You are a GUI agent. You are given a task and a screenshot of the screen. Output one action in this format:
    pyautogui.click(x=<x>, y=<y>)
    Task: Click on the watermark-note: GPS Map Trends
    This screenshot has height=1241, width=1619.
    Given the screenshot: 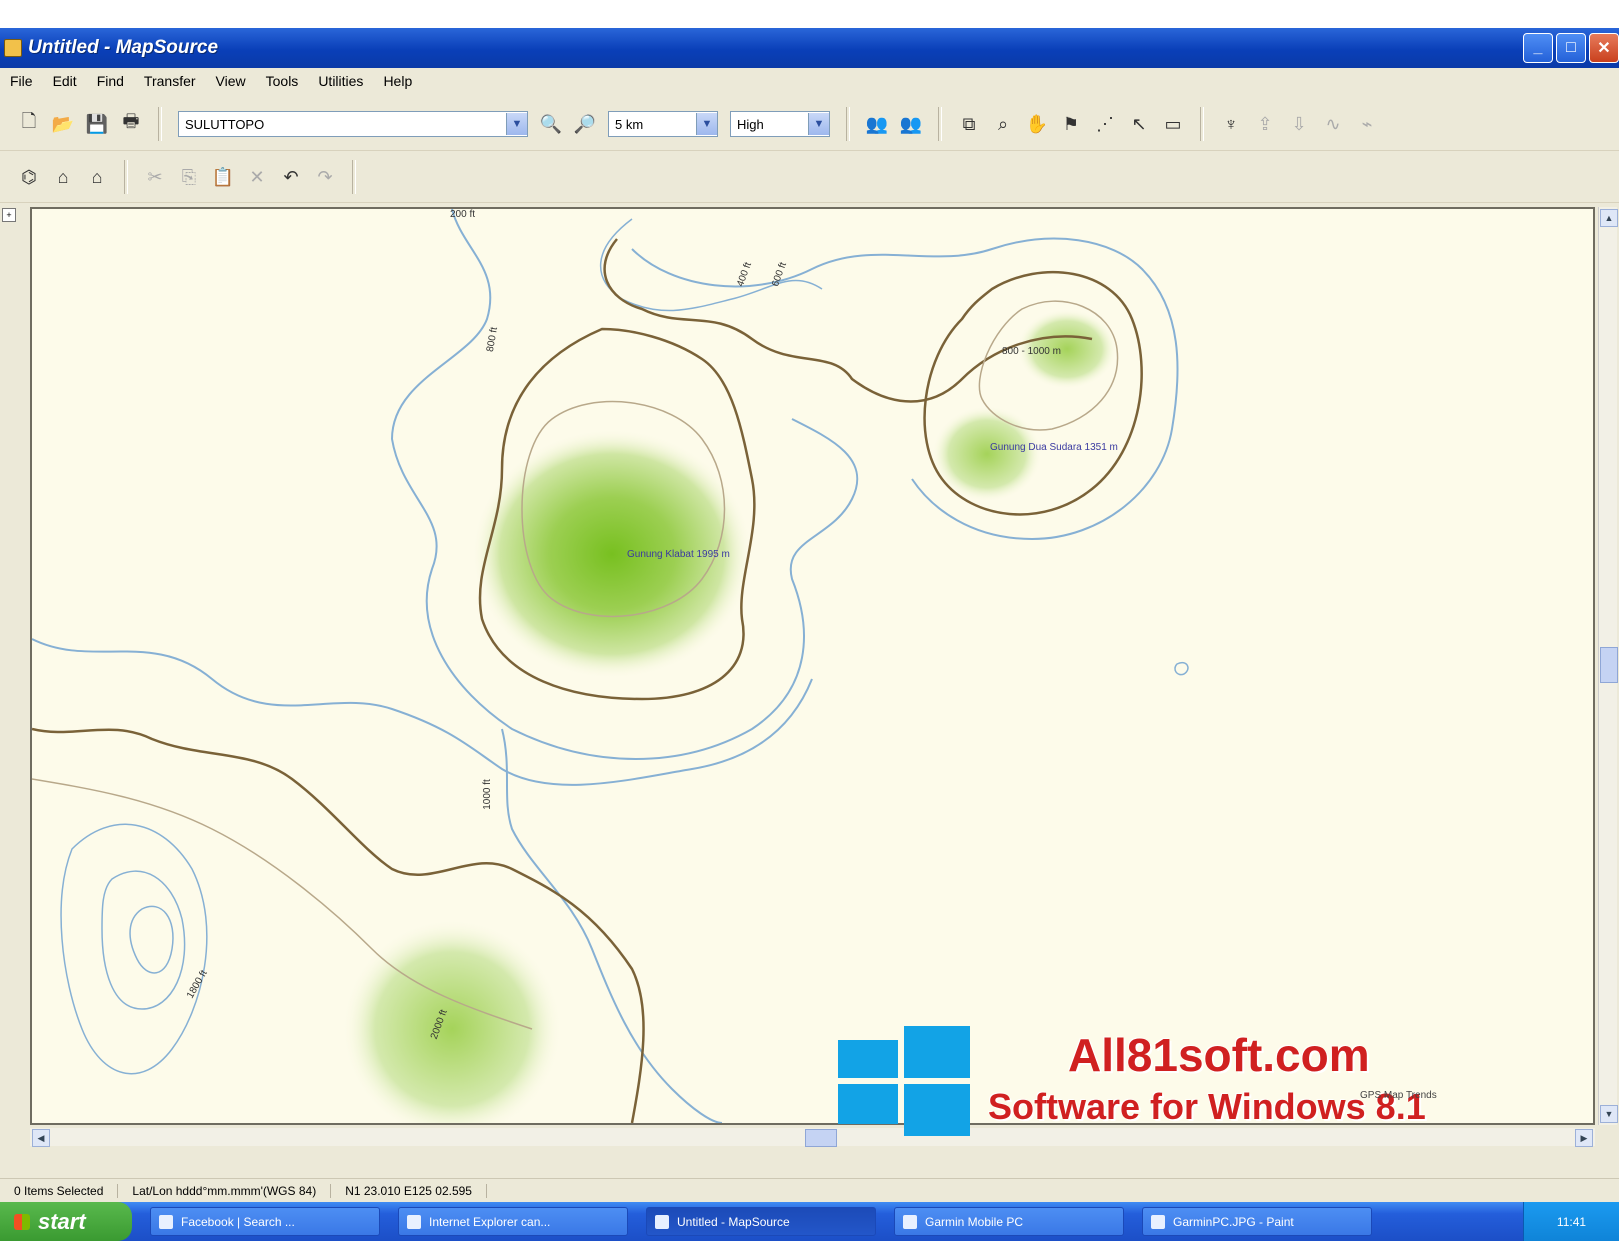 What is the action you would take?
    pyautogui.click(x=1398, y=1095)
    